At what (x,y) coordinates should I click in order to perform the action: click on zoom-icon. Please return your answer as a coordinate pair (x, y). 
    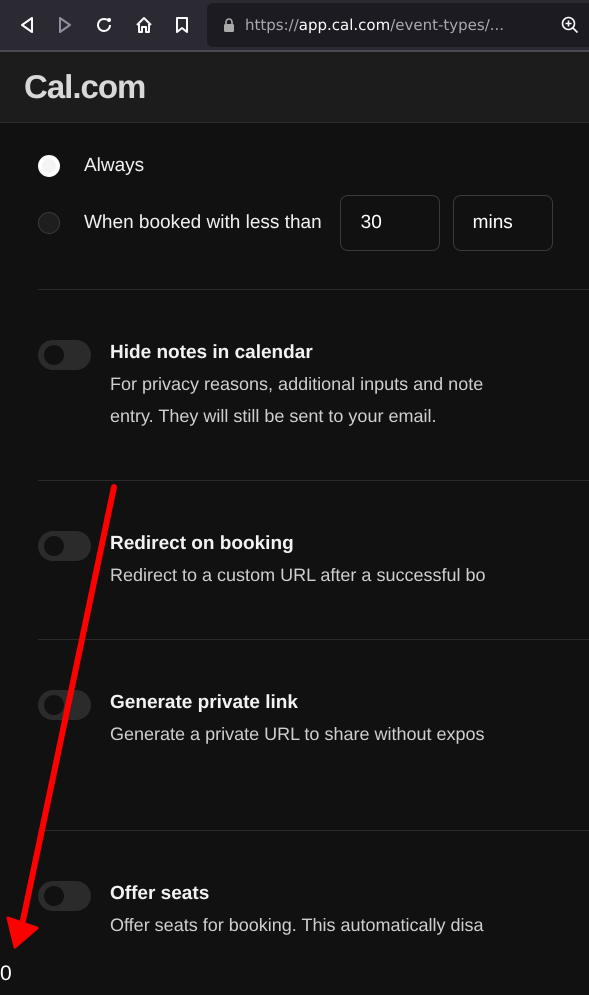
    Looking at the image, I should click on (570, 25).